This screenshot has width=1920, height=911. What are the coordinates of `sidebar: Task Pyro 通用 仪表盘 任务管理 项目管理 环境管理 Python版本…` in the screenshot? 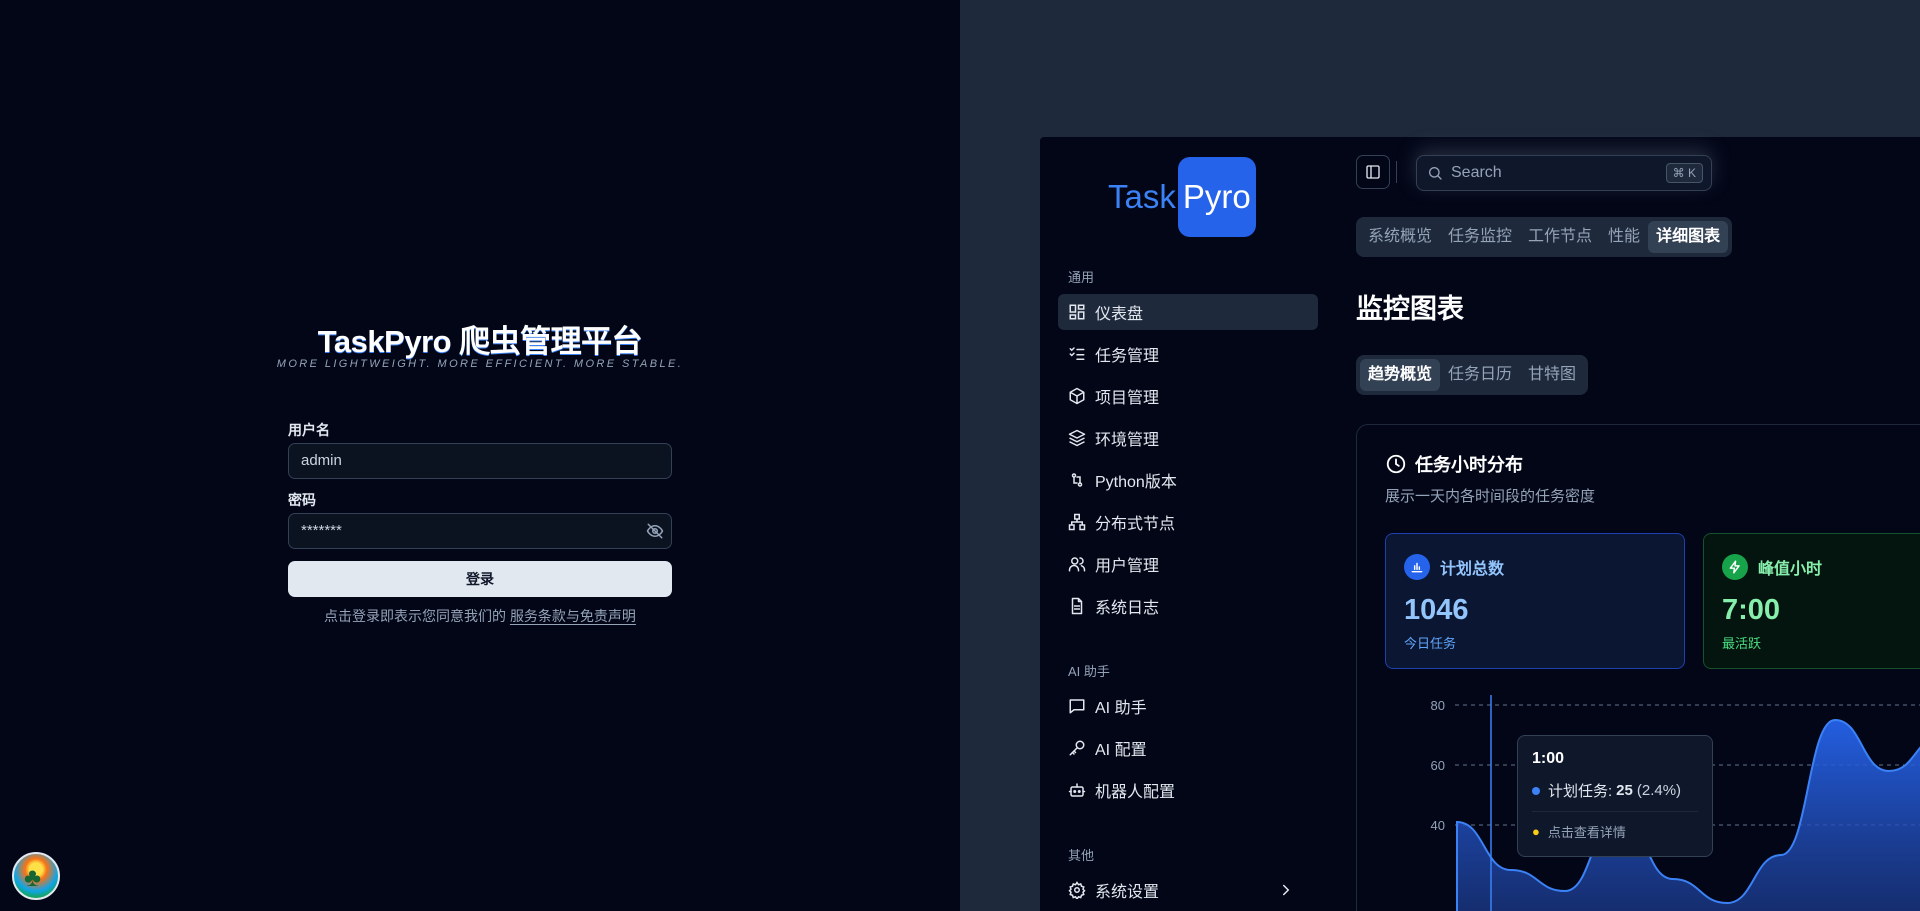 It's located at (1185, 524).